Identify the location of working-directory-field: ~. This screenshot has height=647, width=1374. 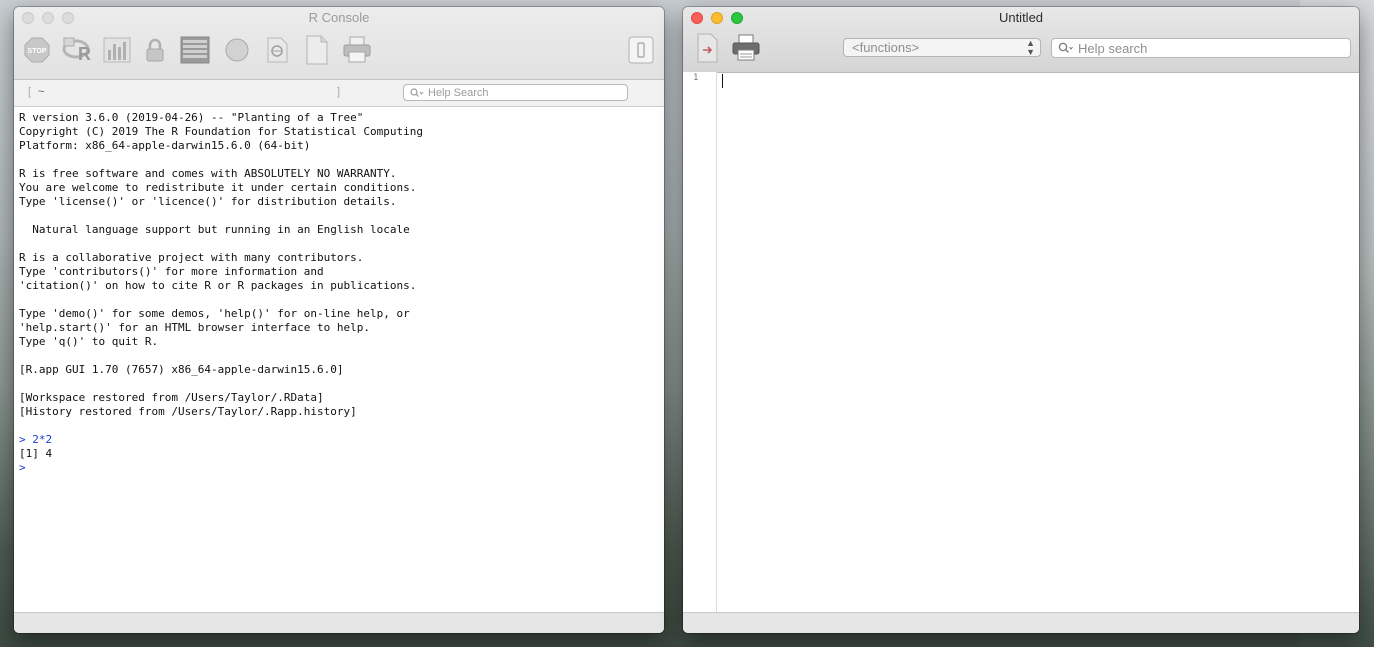
(184, 92).